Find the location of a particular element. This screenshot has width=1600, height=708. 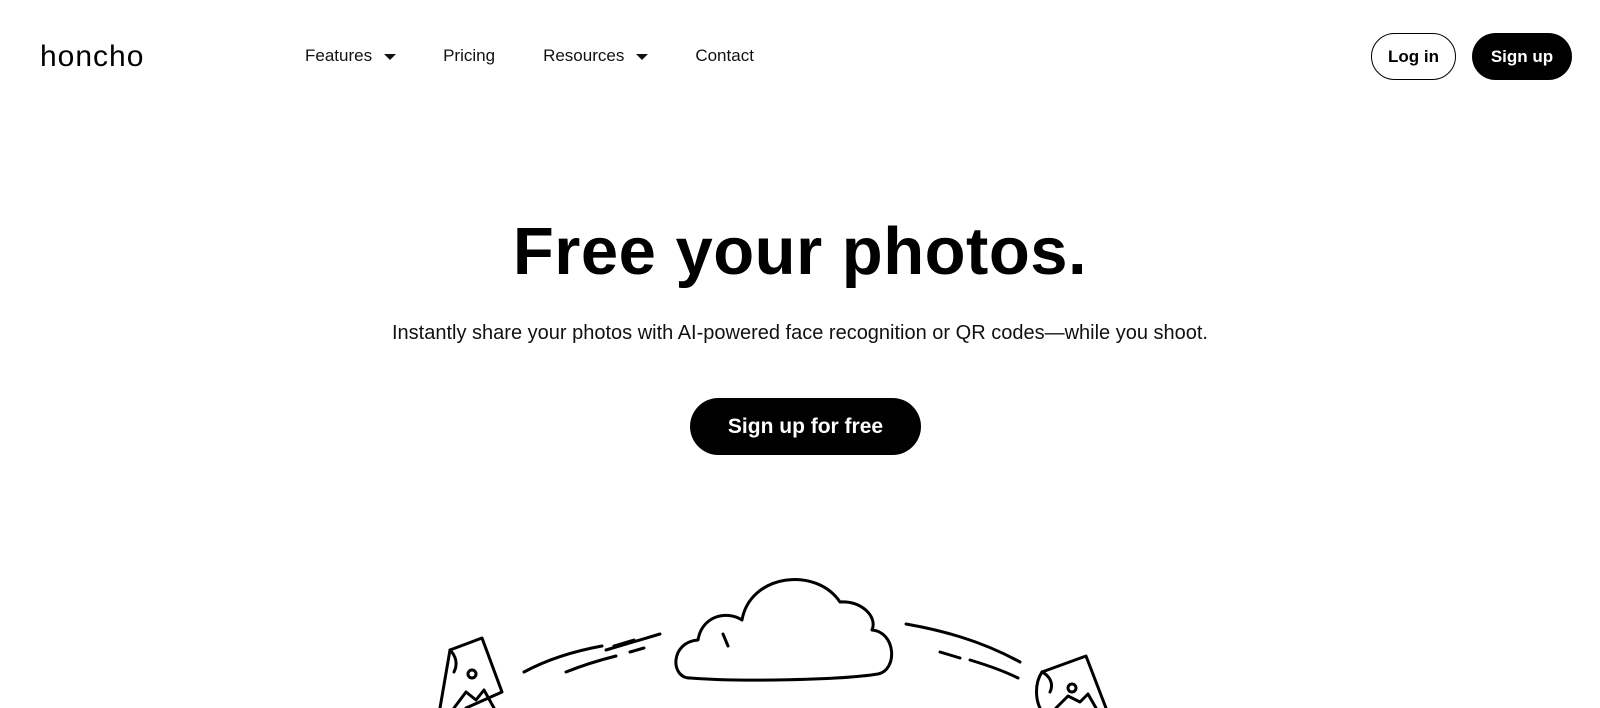

nav-contact-label: Contact is located at coordinates (724, 55).